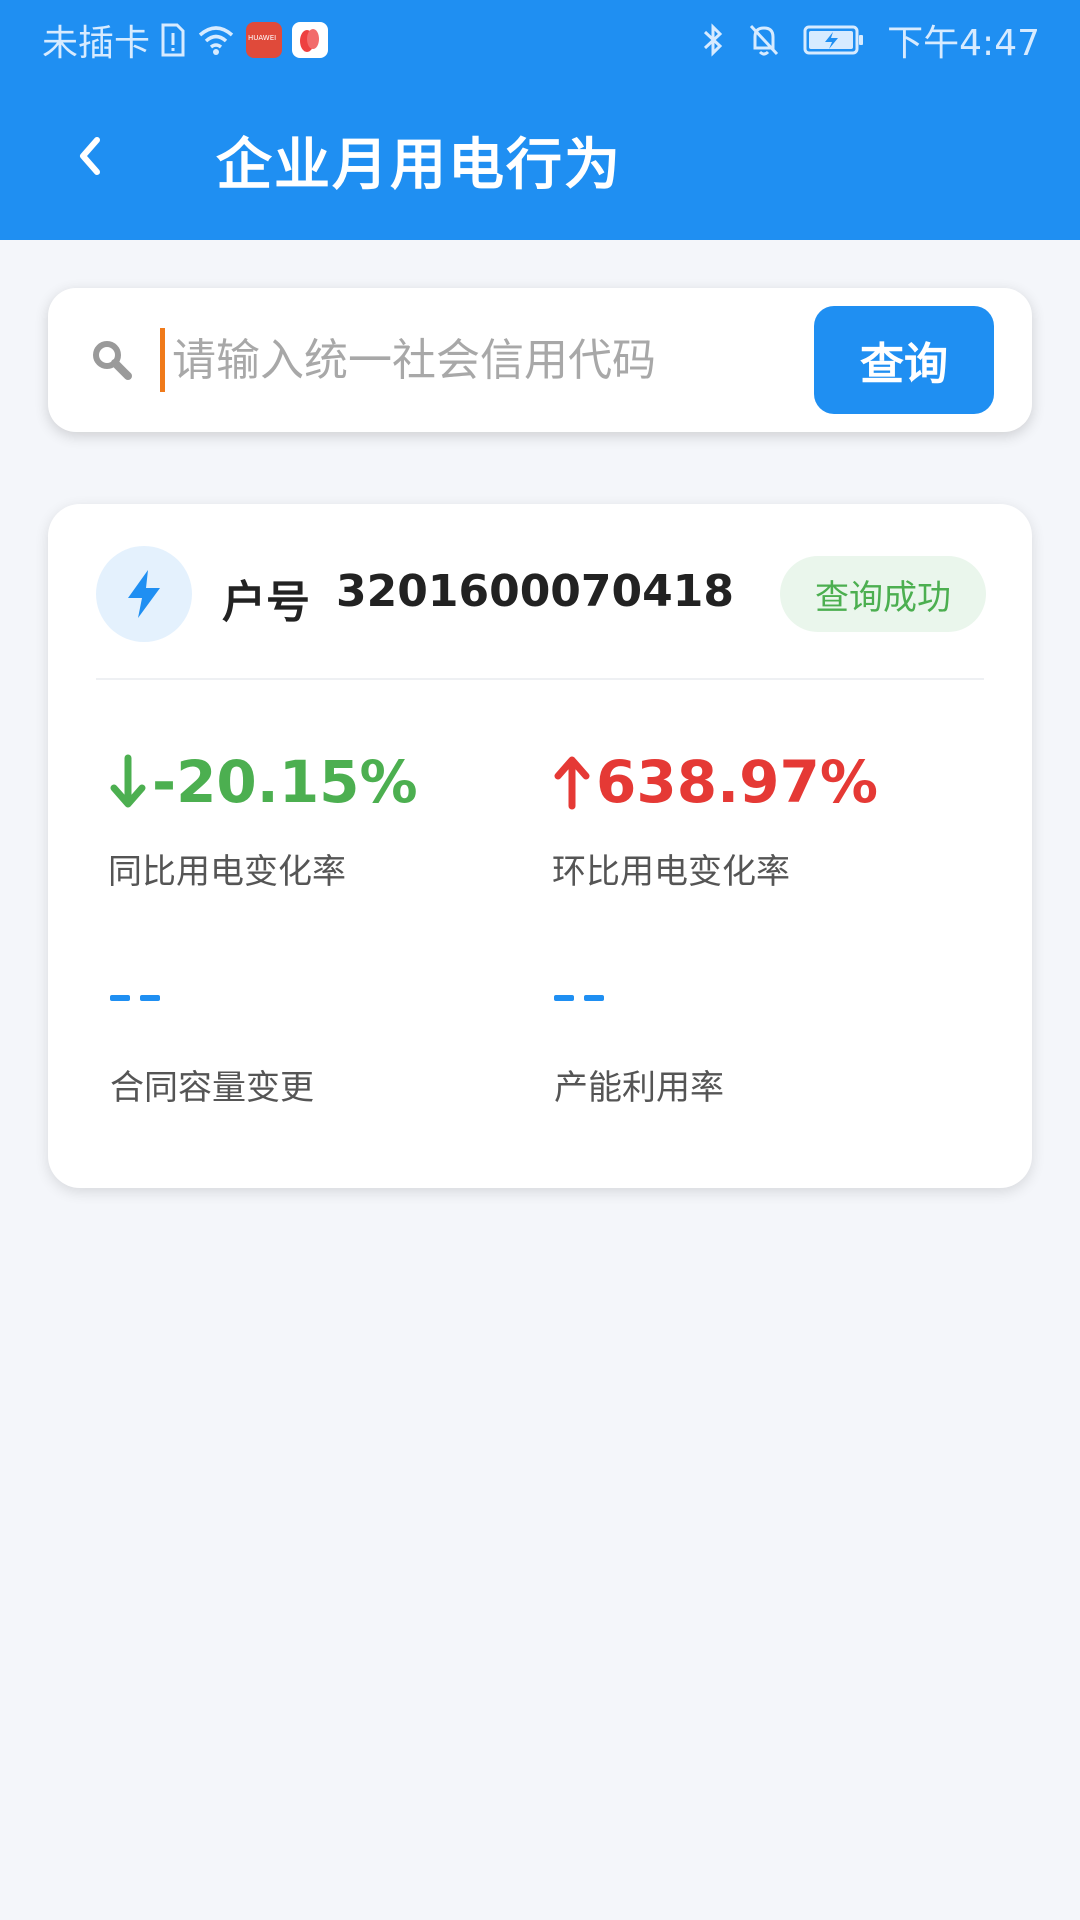  Describe the element at coordinates (492, 360) in the screenshot. I see `credit-code-search-input` at that location.